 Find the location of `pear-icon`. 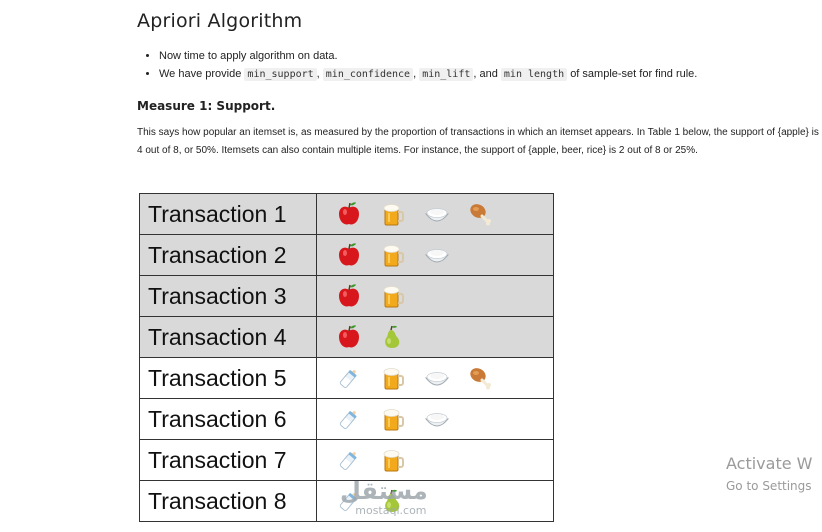

pear-icon is located at coordinates (393, 337).